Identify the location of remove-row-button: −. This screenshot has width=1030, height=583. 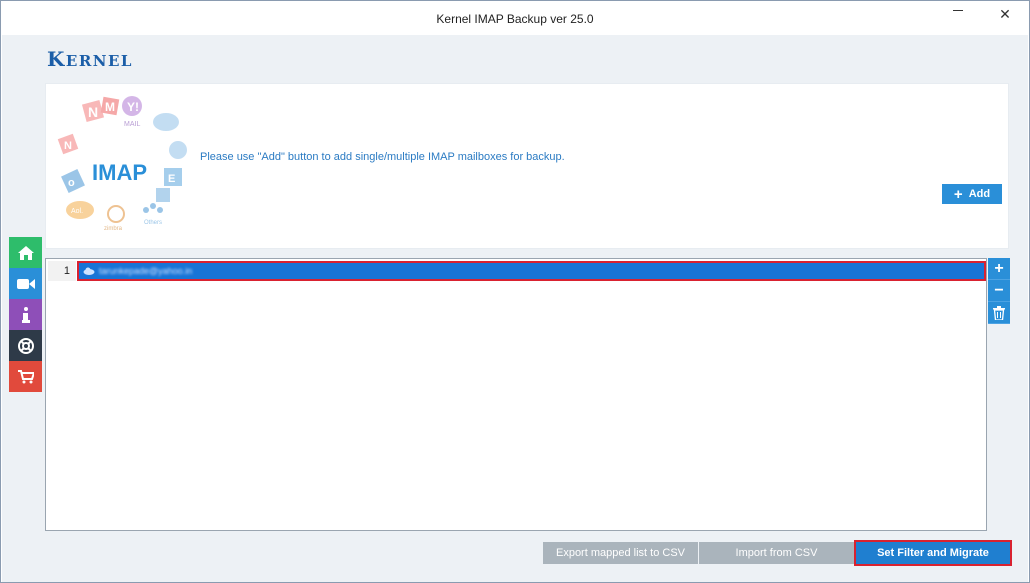
(999, 291).